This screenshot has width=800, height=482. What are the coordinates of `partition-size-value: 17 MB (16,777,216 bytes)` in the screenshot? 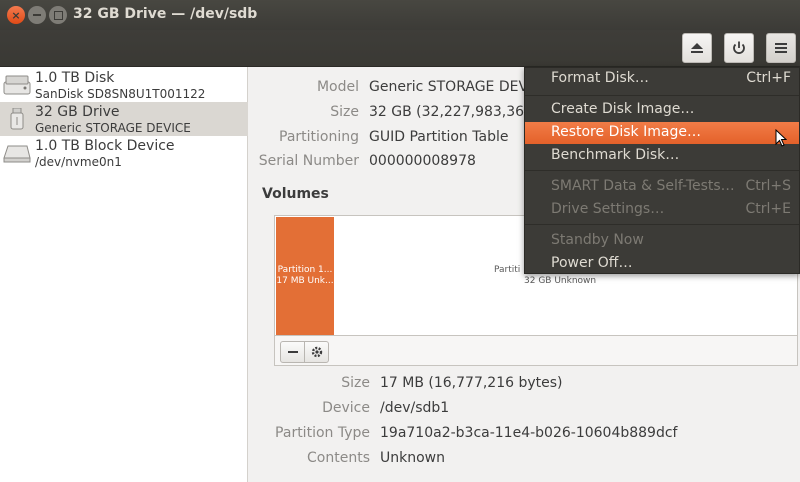 It's located at (471, 383).